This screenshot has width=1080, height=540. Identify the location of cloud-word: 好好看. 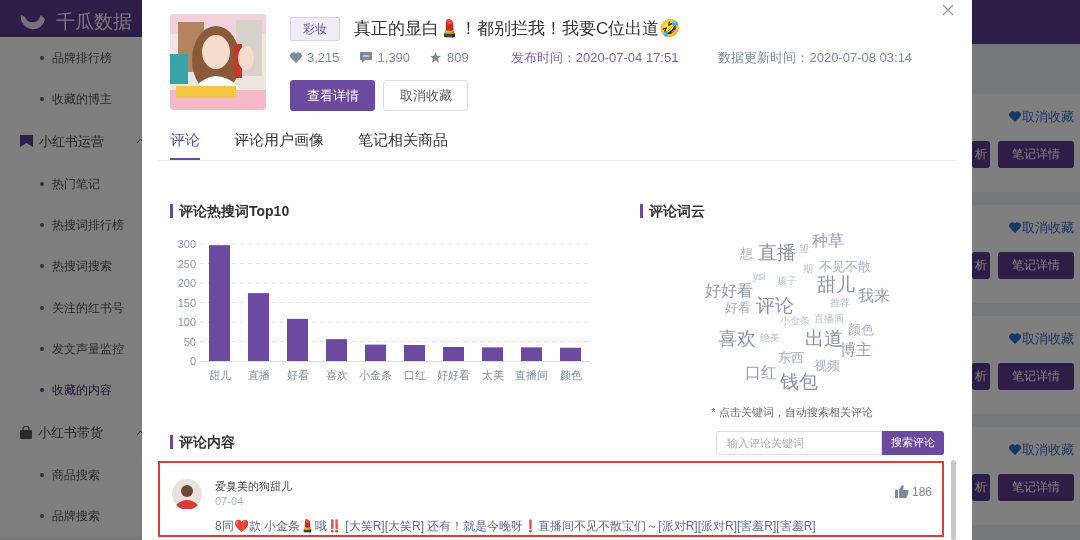
(729, 290).